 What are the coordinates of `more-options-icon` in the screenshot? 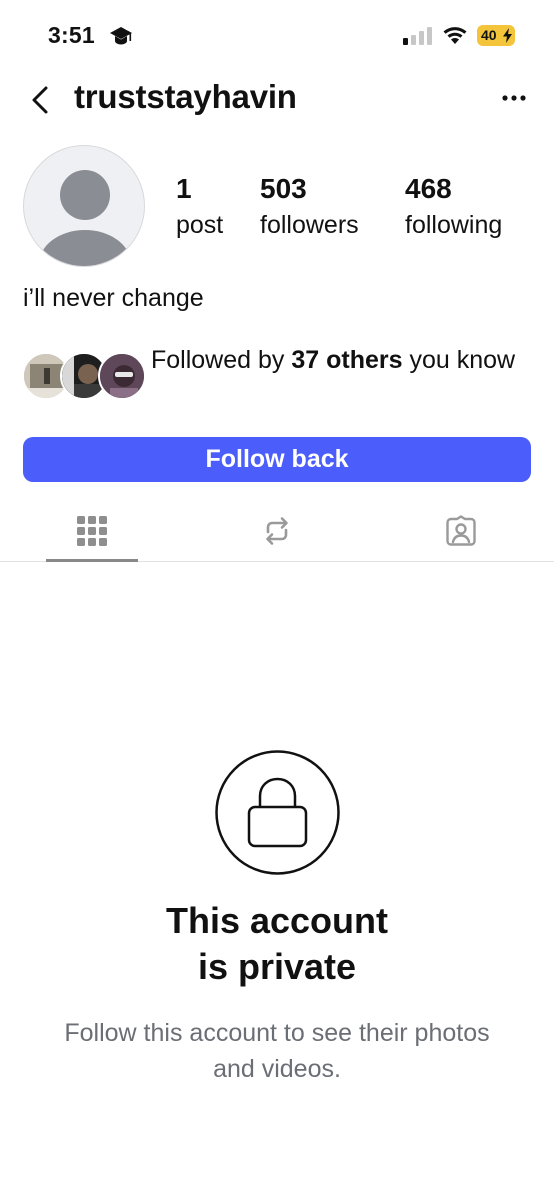 It's located at (514, 98).